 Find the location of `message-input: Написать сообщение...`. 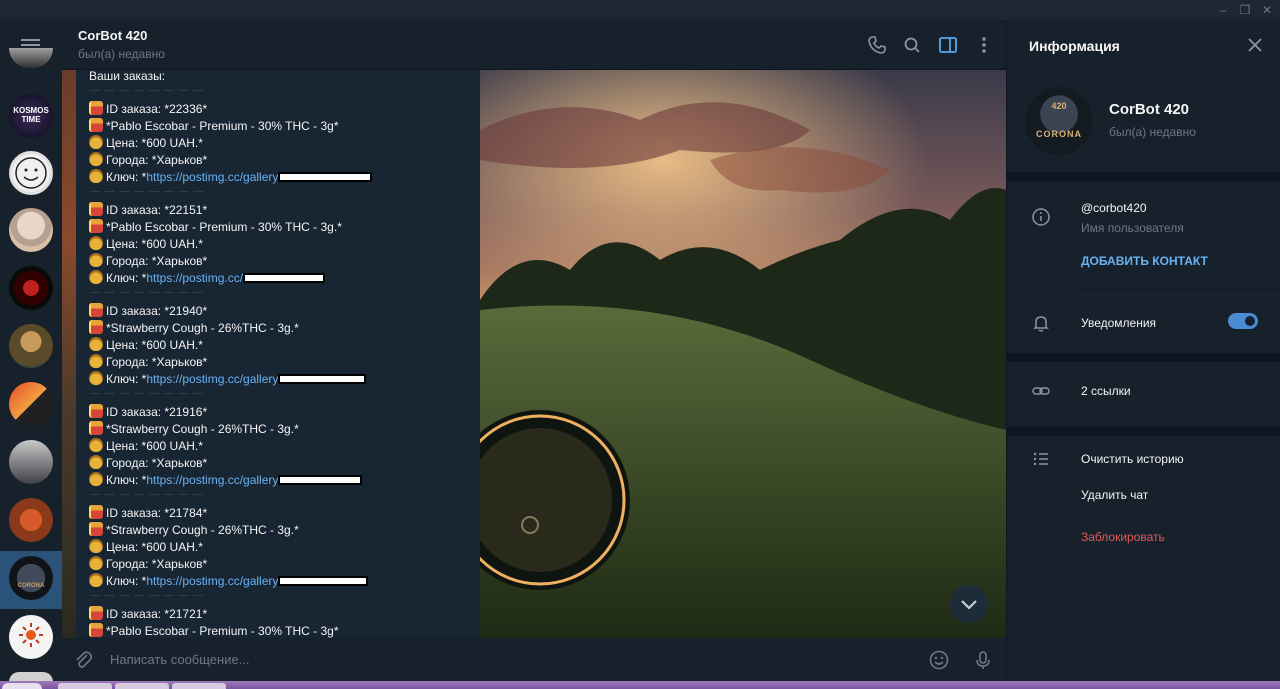

message-input: Написать сообщение... is located at coordinates (180, 659).